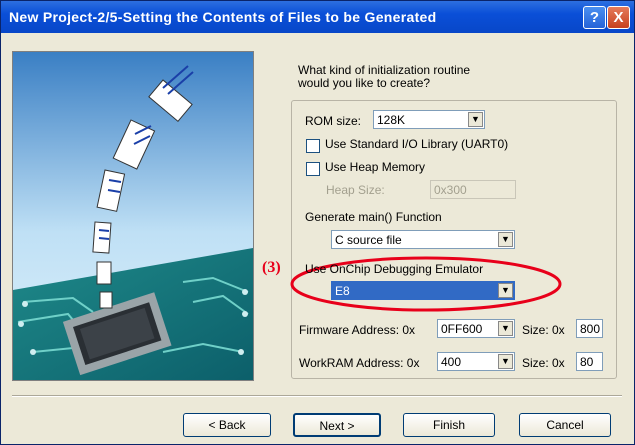 The width and height of the screenshot is (635, 445). Describe the element at coordinates (373, 217) in the screenshot. I see `main-function-label: Generate main() Function` at that location.